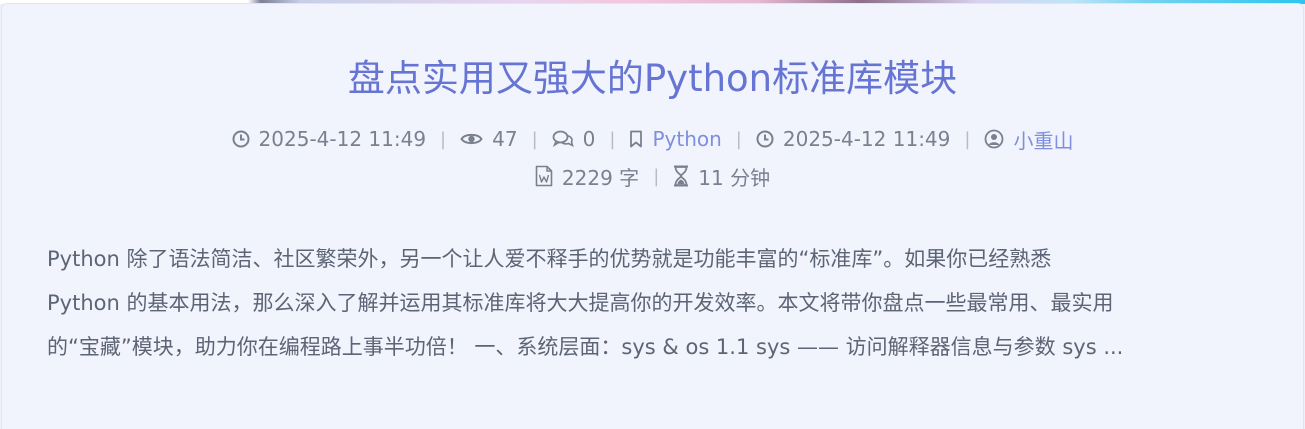 The image size is (1305, 429). I want to click on category-link-text: Python, so click(686, 139).